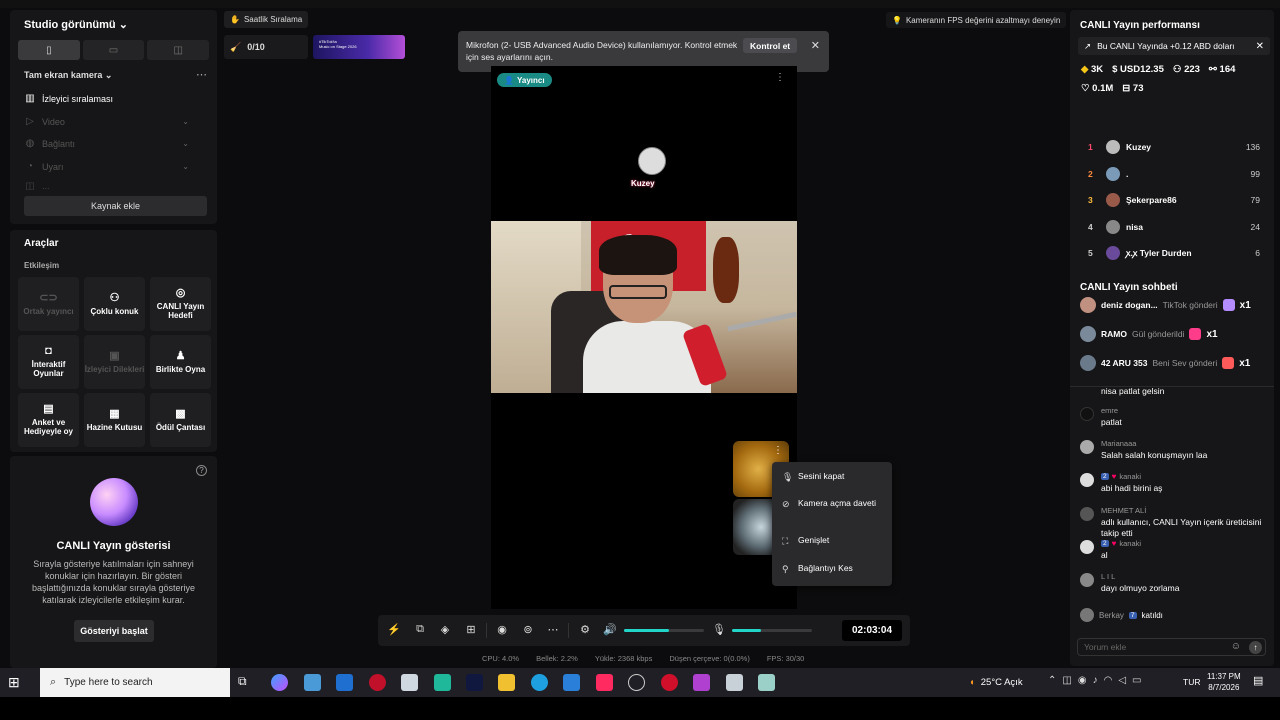 The height and width of the screenshot is (720, 1280). Describe the element at coordinates (1126, 88) in the screenshot. I see `gift-icon: ⊟` at that location.